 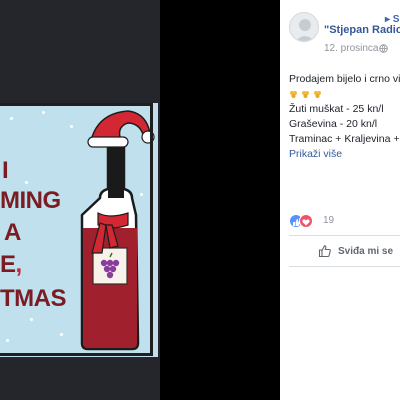 I want to click on avatar, so click(x=304, y=27).